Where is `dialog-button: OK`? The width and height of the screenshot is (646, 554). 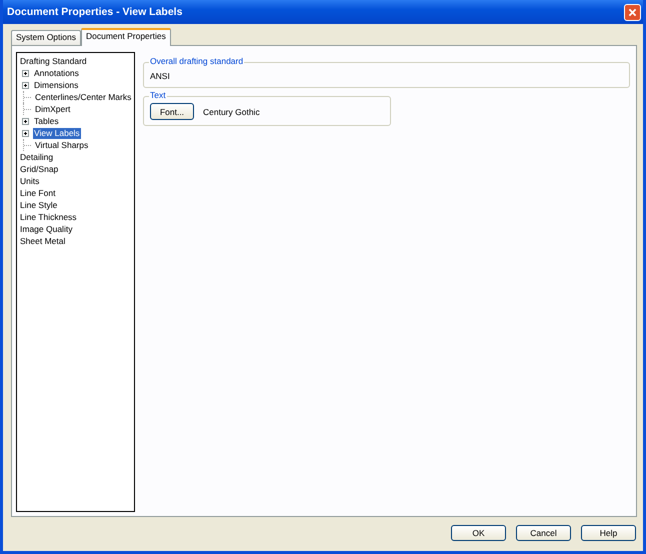
dialog-button: OK is located at coordinates (478, 533).